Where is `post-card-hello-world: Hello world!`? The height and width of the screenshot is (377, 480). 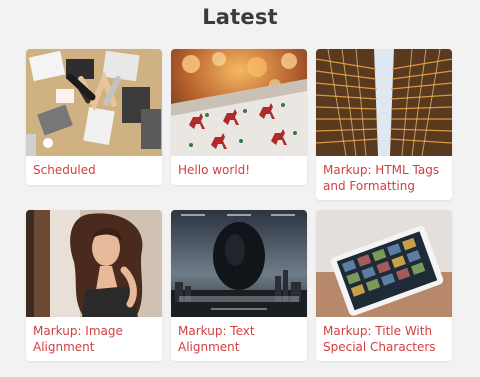
post-card-hello-world: Hello world! is located at coordinates (239, 117).